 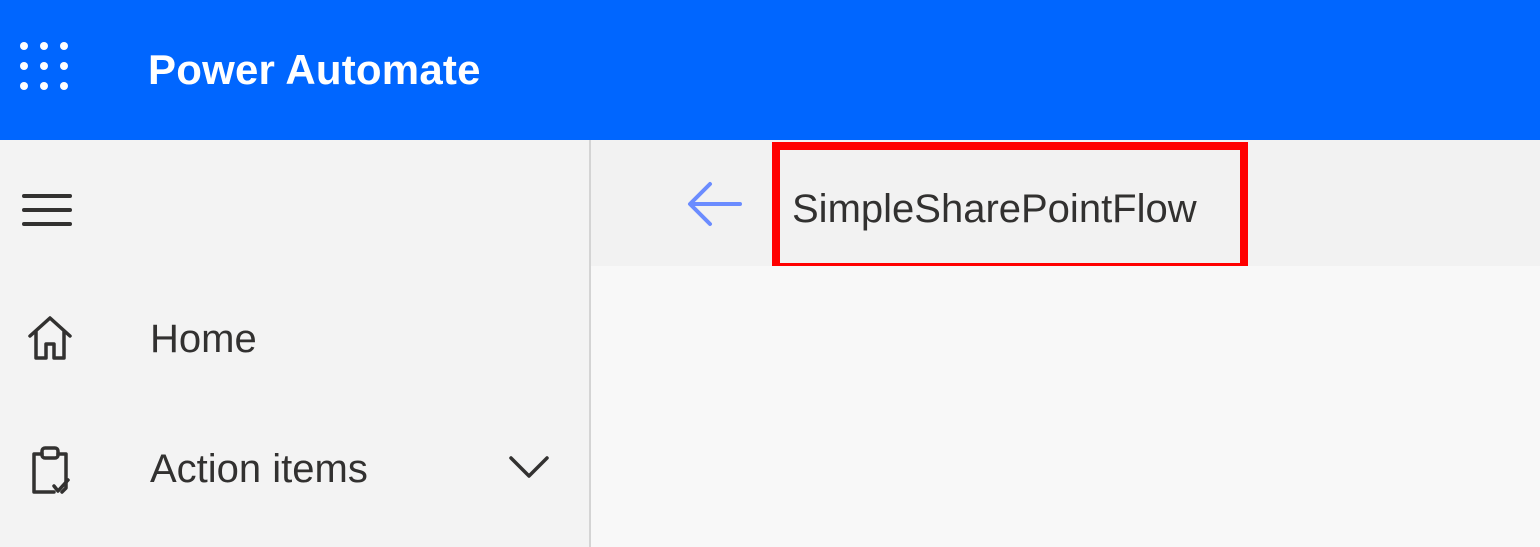 I want to click on home-icon, so click(x=50, y=338).